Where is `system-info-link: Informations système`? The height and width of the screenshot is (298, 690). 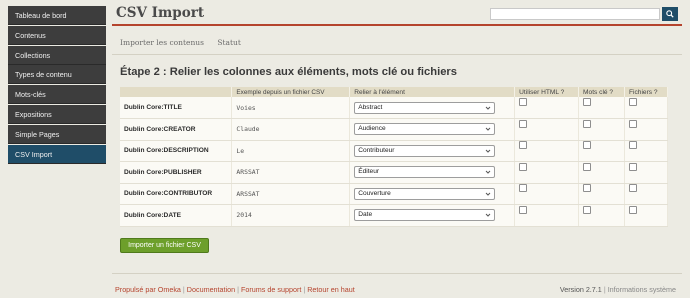 system-info-link: Informations système is located at coordinates (642, 289).